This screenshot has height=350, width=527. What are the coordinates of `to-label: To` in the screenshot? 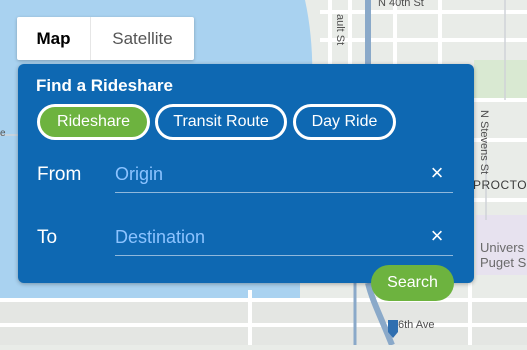 It's located at (47, 237).